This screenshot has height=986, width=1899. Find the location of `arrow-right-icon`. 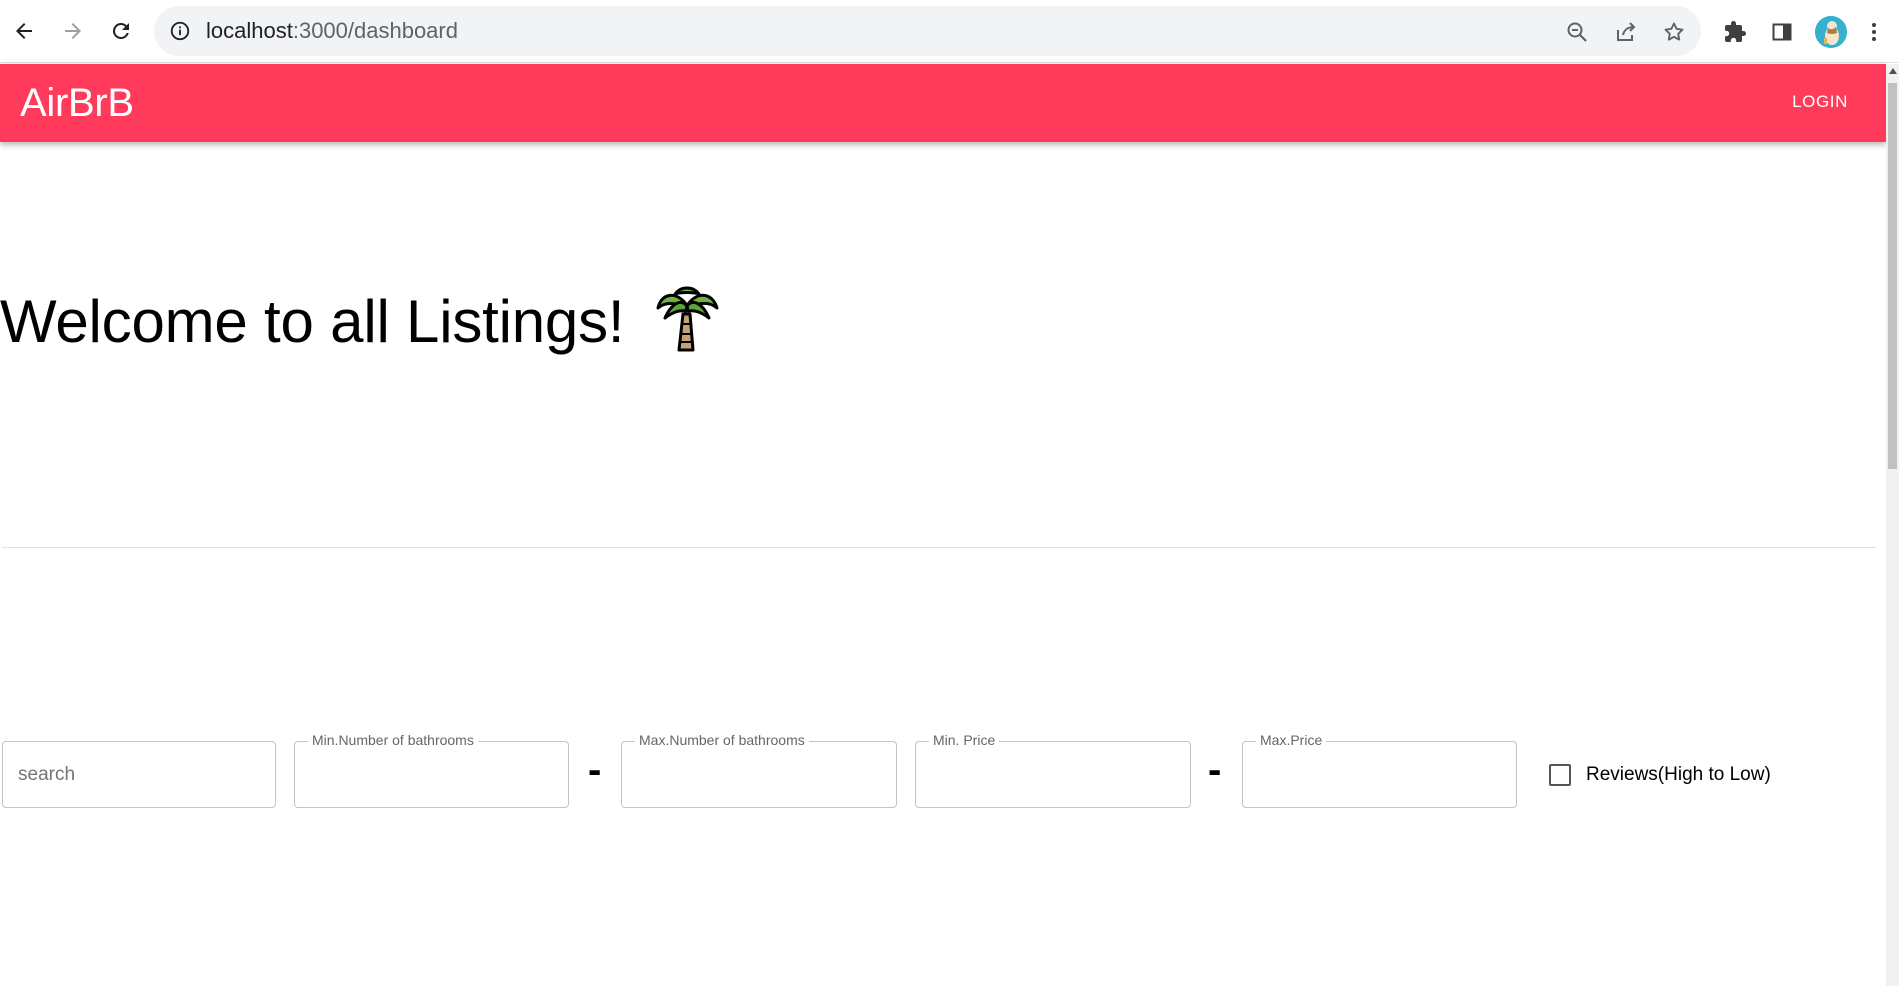

arrow-right-icon is located at coordinates (73, 31).